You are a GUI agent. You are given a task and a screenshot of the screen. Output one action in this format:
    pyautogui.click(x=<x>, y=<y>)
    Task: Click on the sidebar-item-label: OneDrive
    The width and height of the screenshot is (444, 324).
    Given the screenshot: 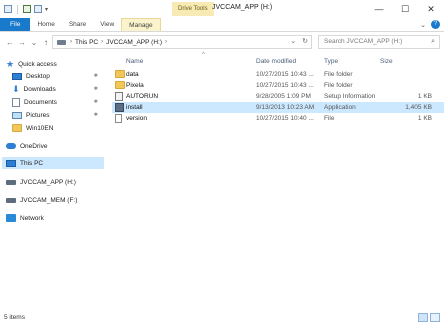 What is the action you would take?
    pyautogui.click(x=34, y=146)
    